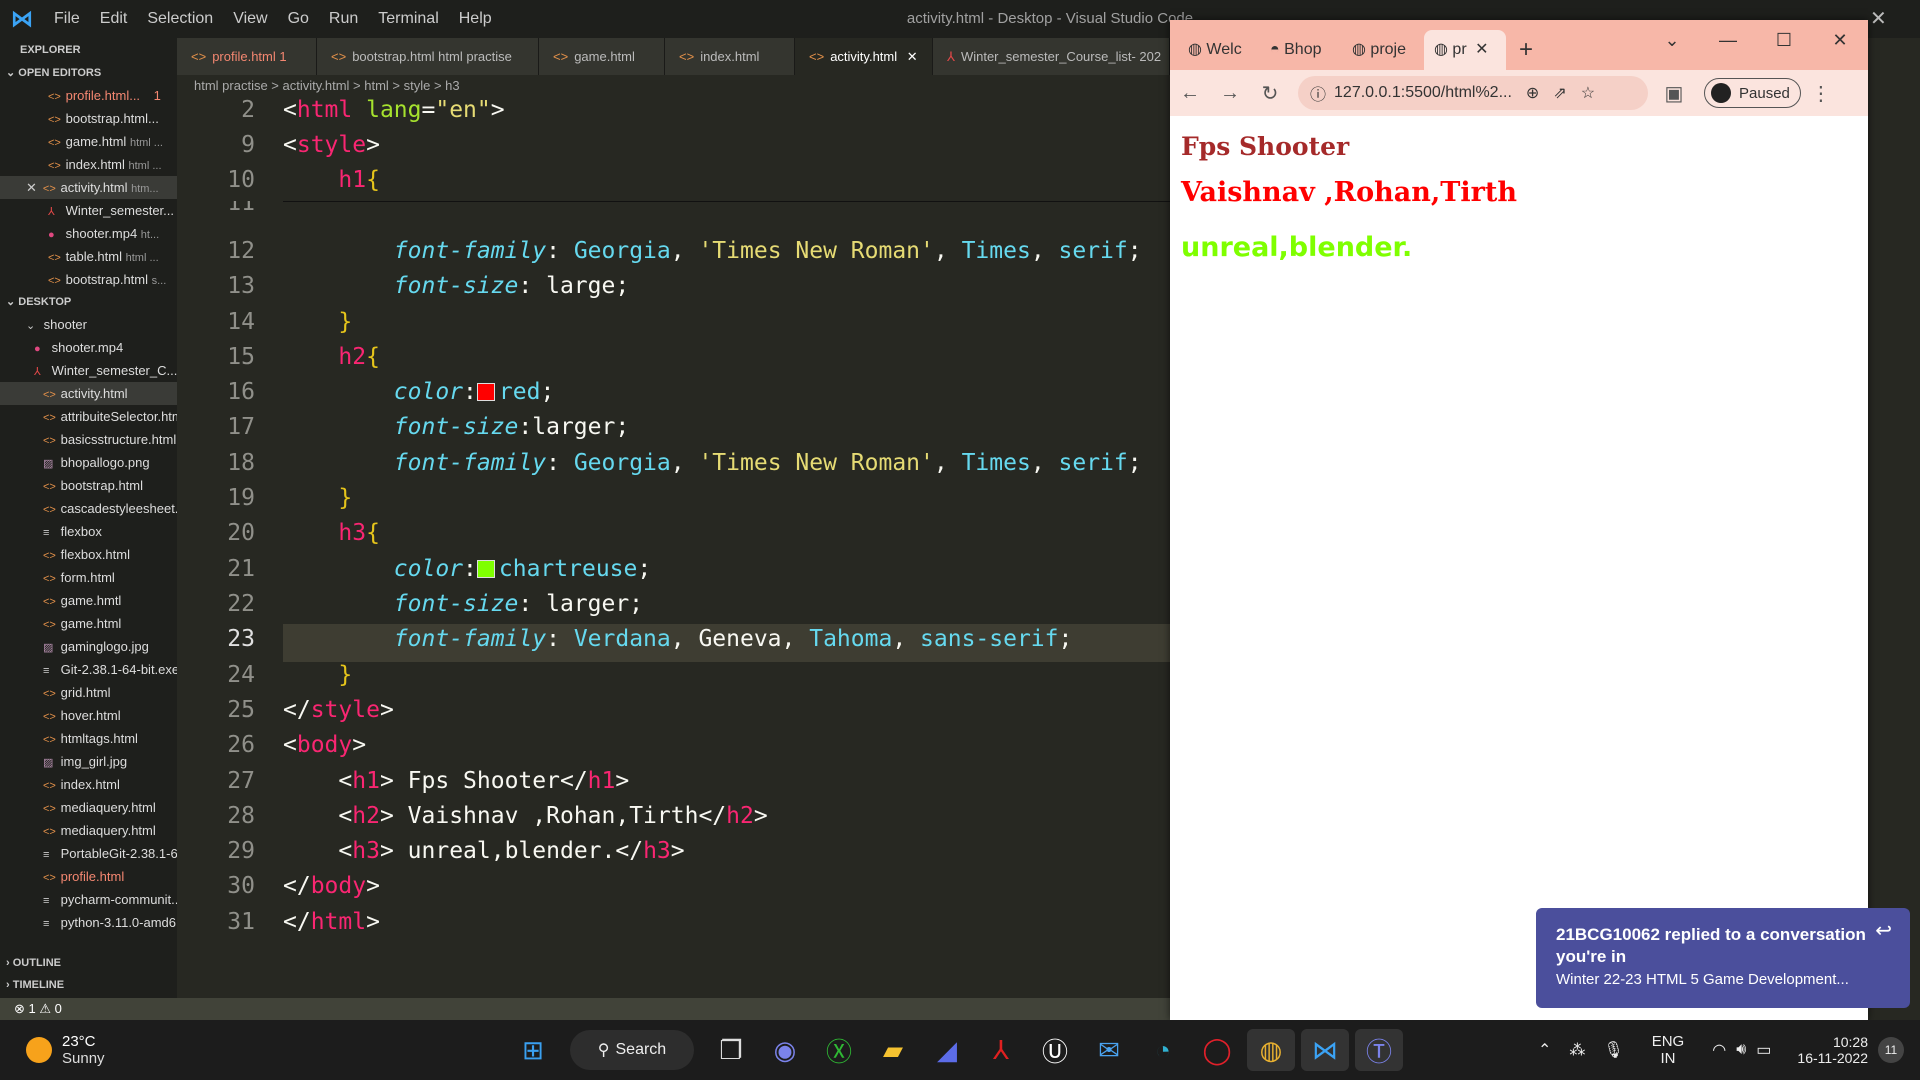  What do you see at coordinates (585, 1009) in the screenshot?
I see `status-bar: ⊗ 1 ⚠ 0` at bounding box center [585, 1009].